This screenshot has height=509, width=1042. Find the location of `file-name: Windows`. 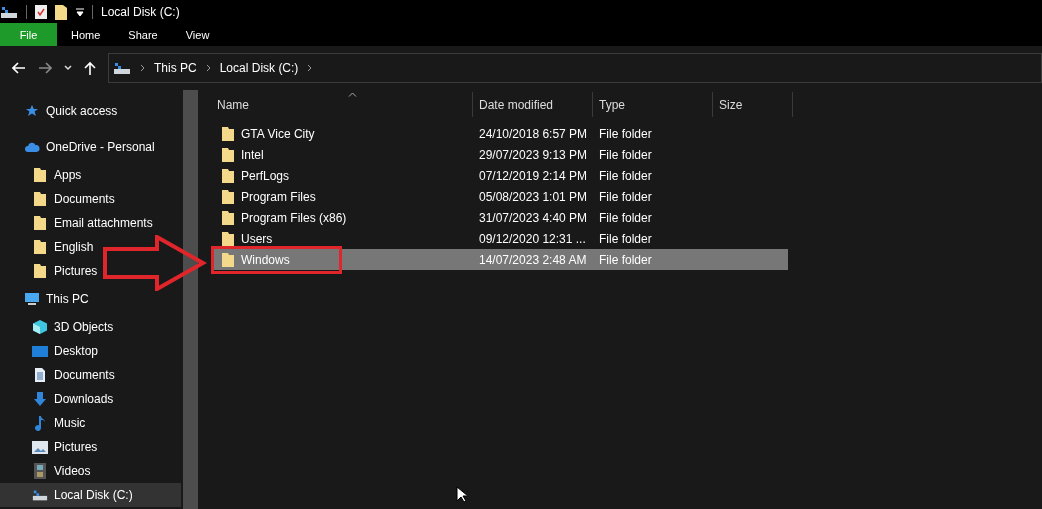

file-name: Windows is located at coordinates (265, 259).